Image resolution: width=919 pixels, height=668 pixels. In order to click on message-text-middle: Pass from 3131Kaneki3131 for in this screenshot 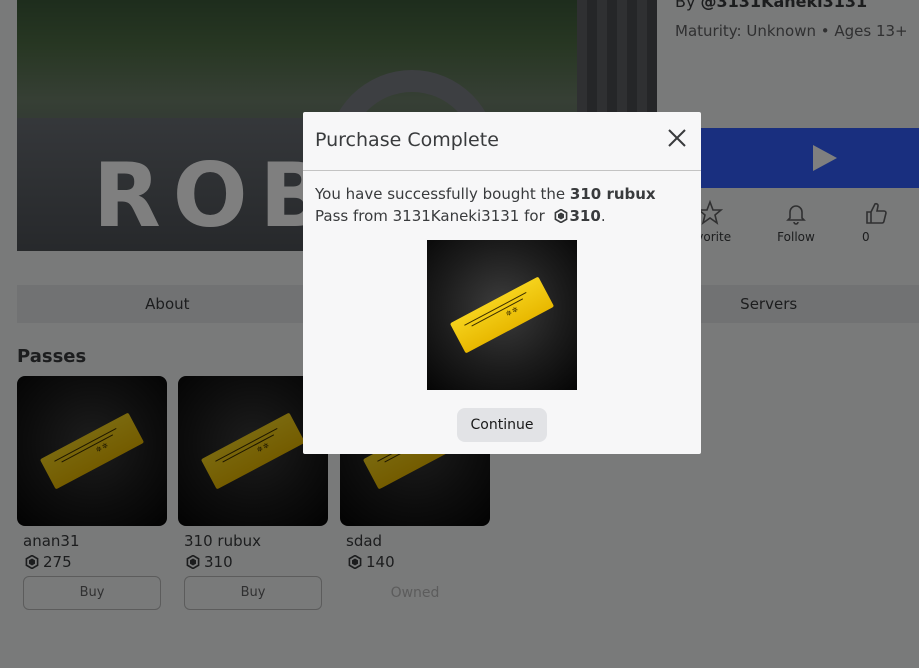, I will do `click(432, 216)`.